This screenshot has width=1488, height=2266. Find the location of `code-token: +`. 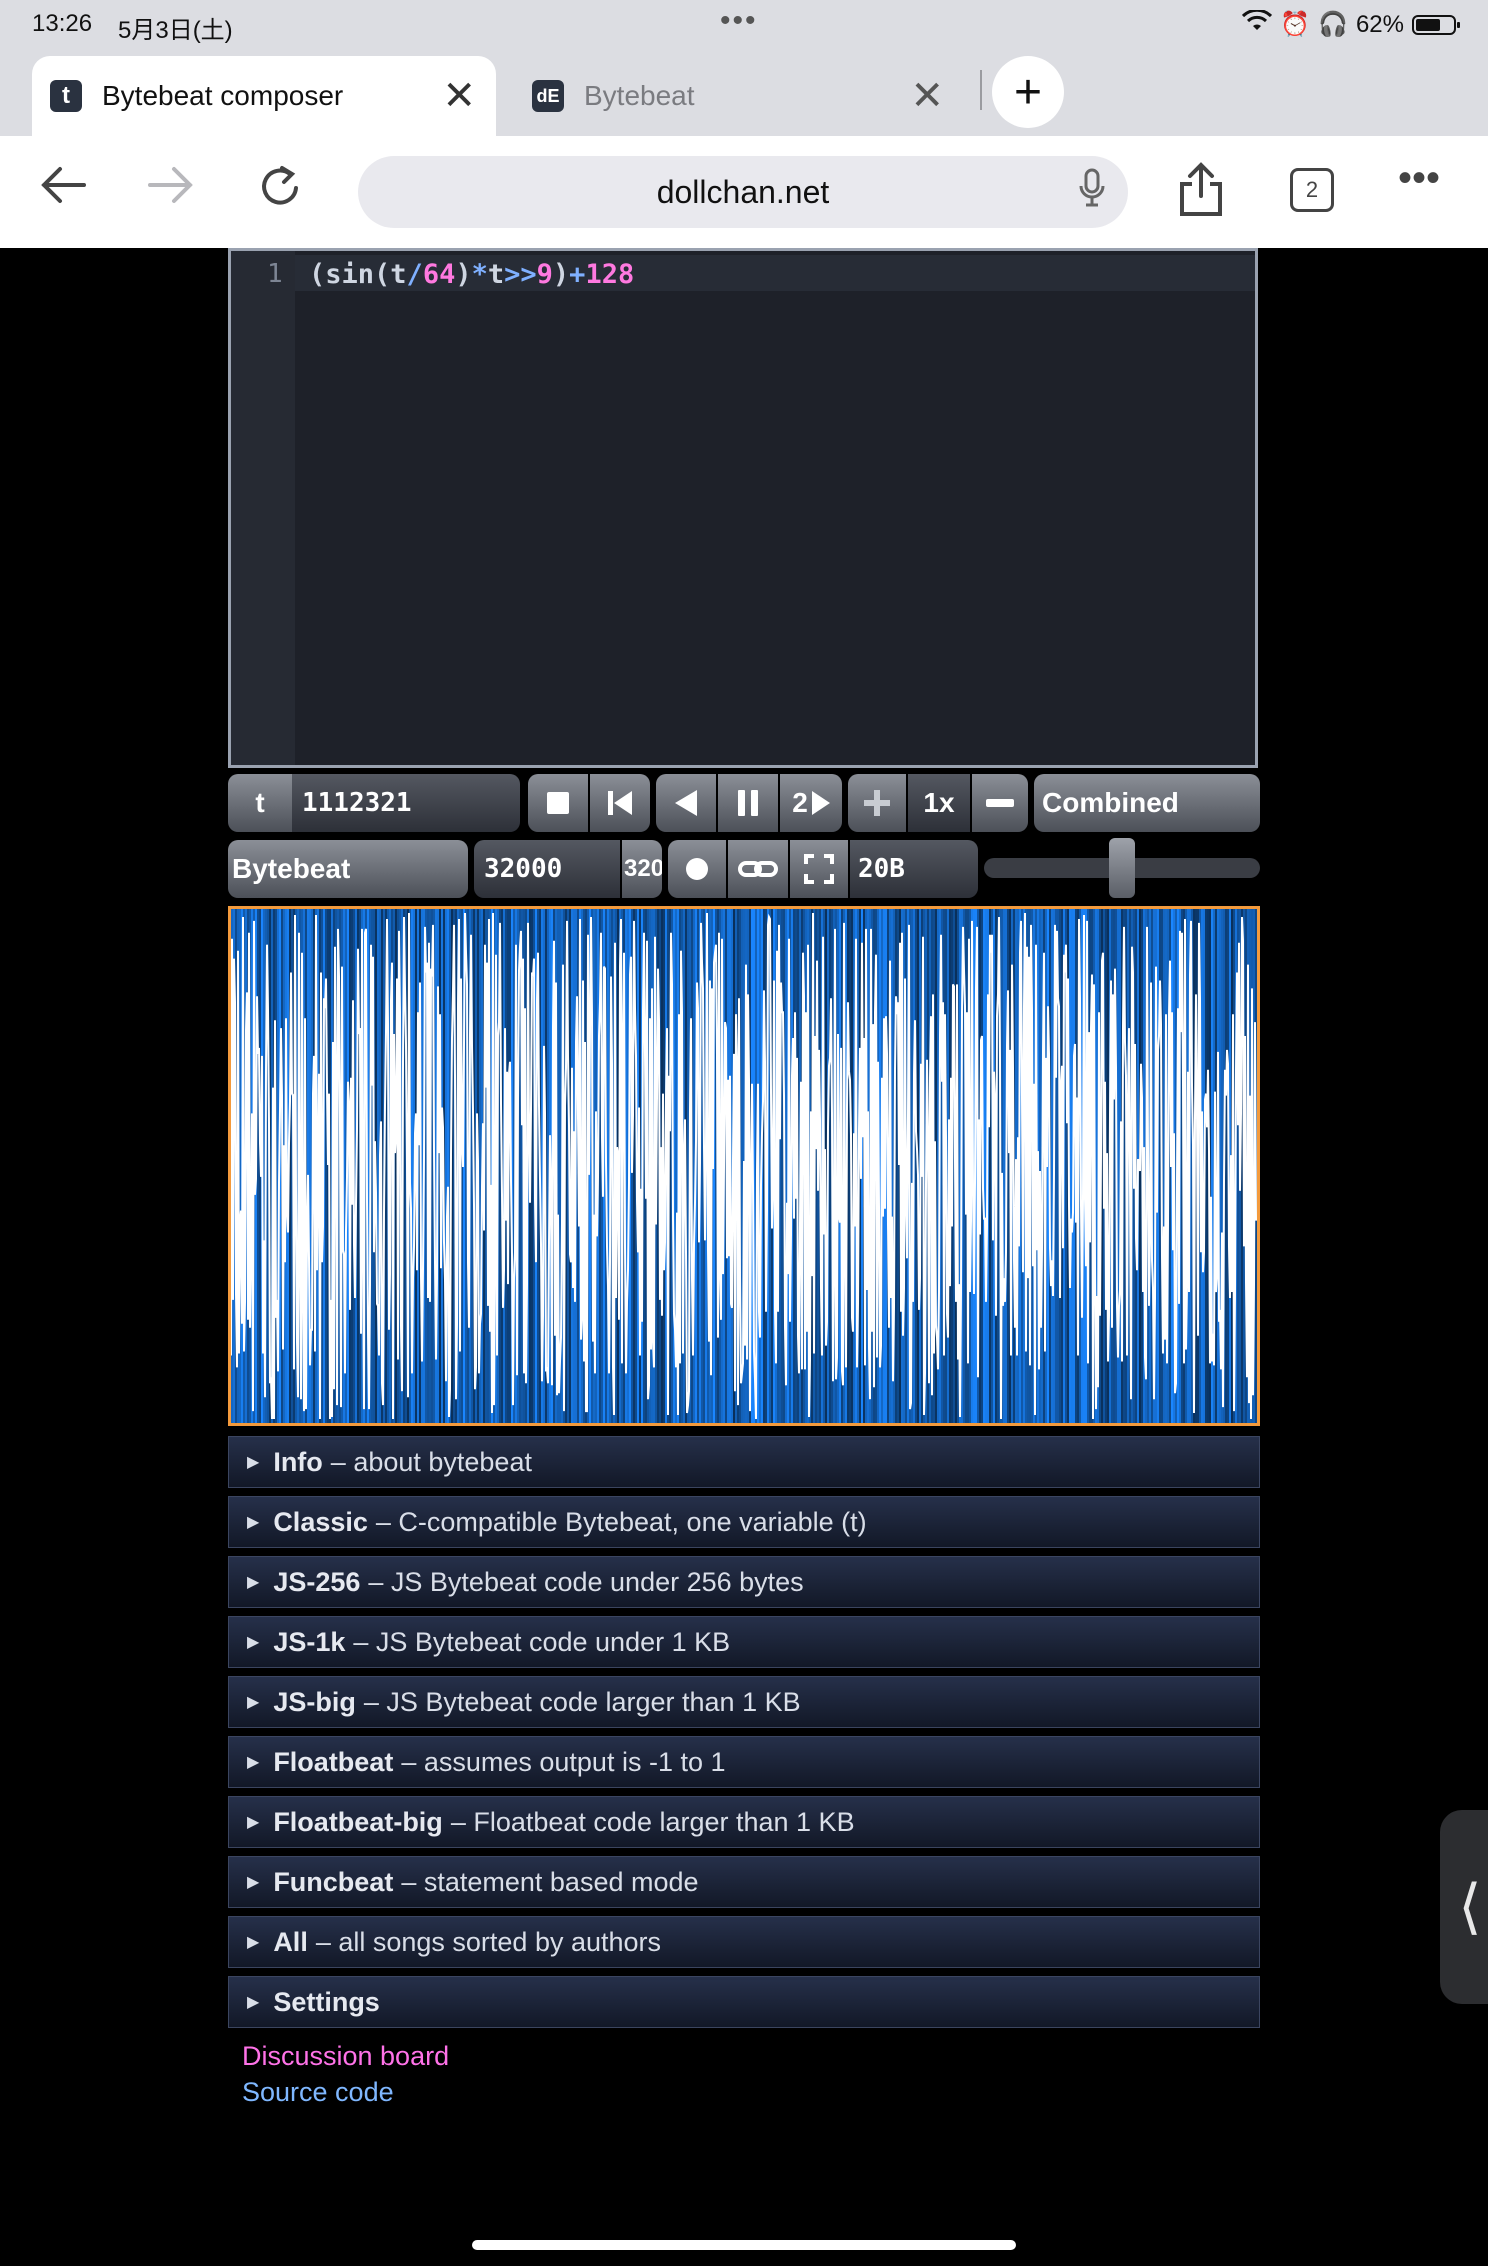

code-token: + is located at coordinates (577, 274).